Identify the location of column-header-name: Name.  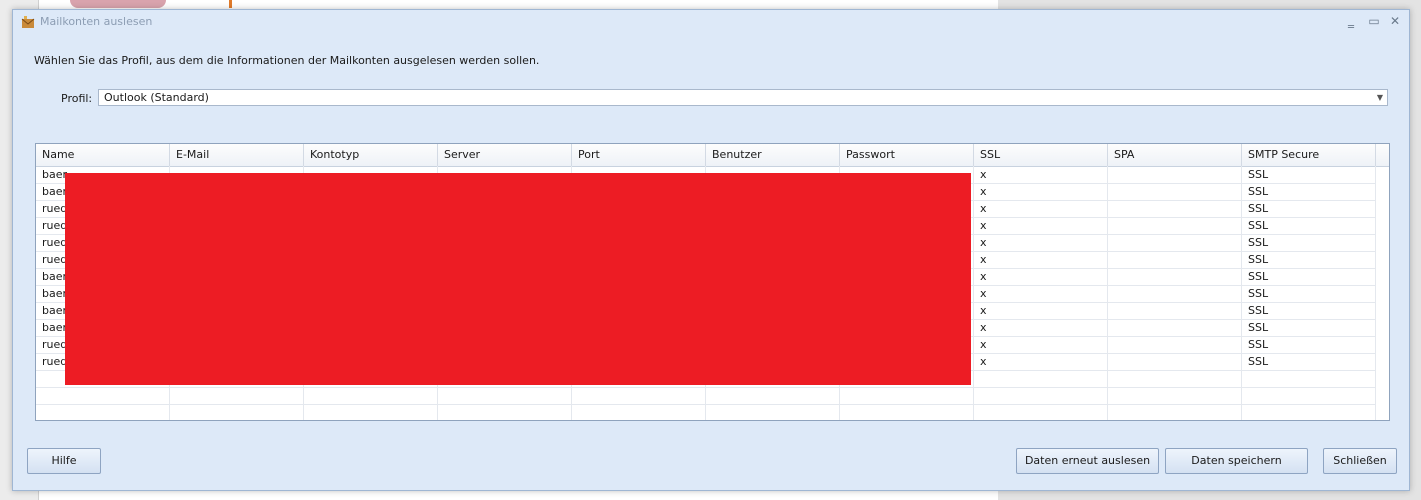
(103, 155).